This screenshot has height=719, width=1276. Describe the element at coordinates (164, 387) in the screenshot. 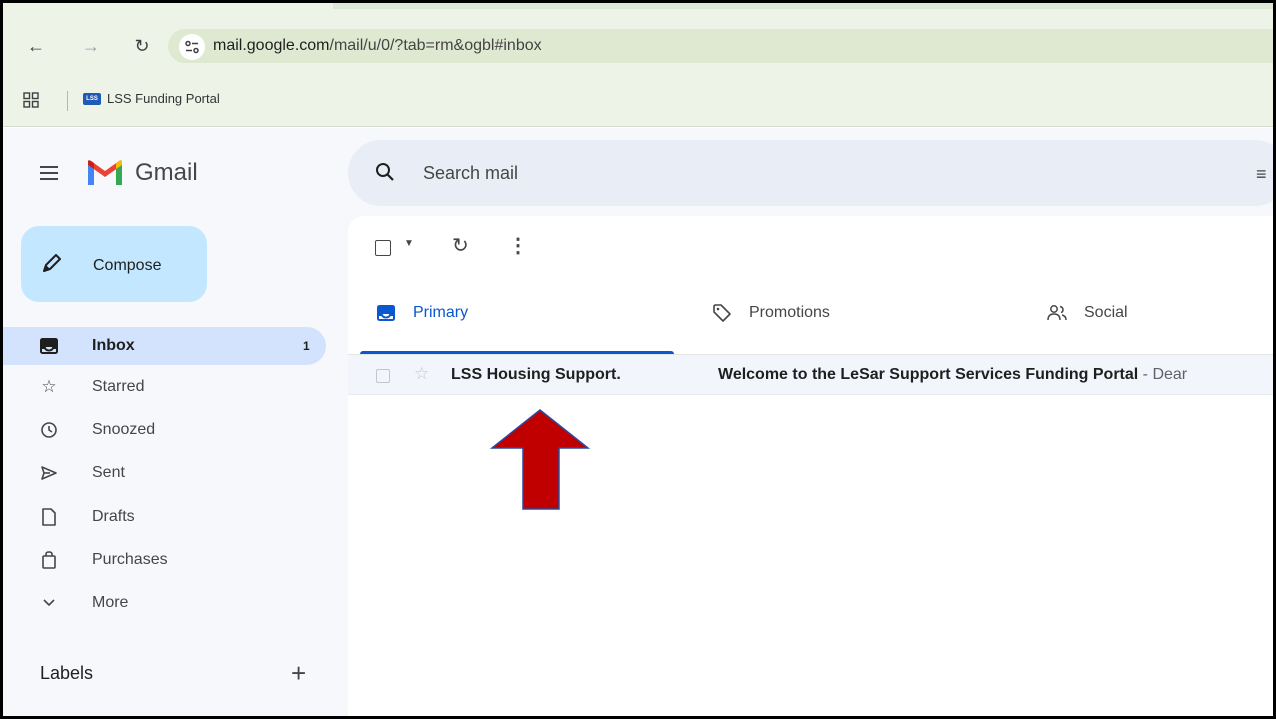

I see `nav-item-starred: ☆ Starred` at that location.